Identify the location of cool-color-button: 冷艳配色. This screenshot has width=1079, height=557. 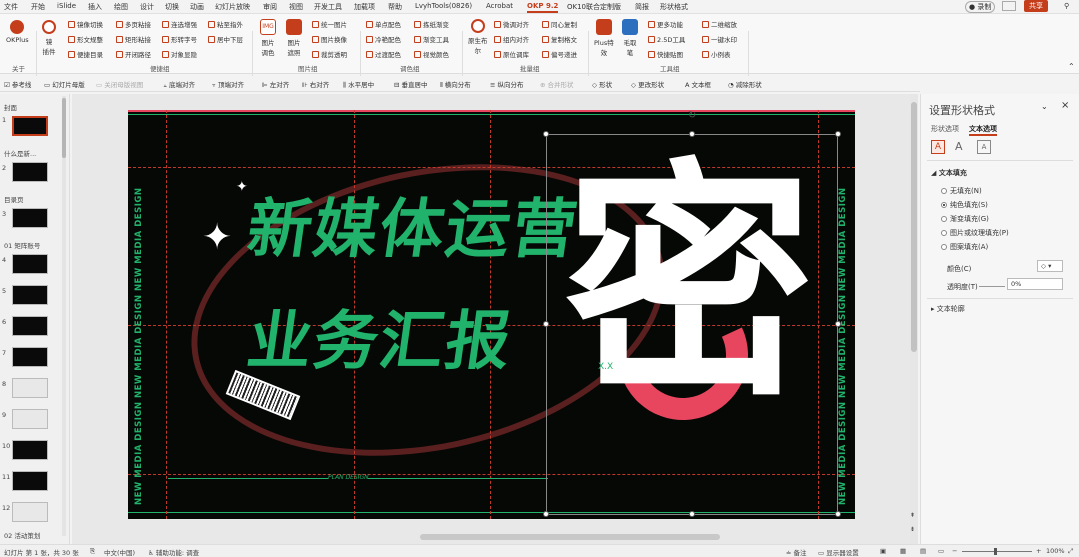
(383, 39).